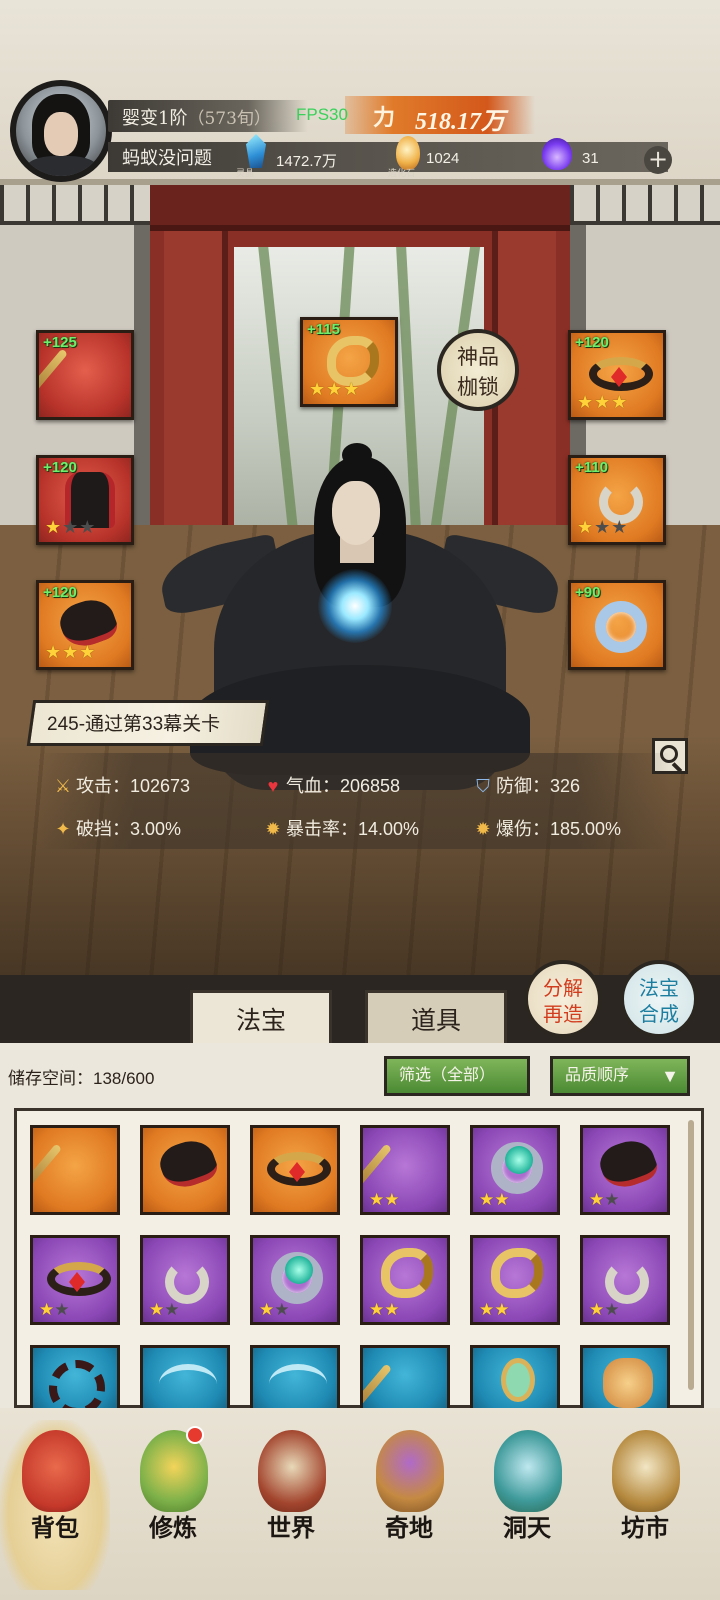  I want to click on realm-name: 婴变1阶, so click(155, 118).